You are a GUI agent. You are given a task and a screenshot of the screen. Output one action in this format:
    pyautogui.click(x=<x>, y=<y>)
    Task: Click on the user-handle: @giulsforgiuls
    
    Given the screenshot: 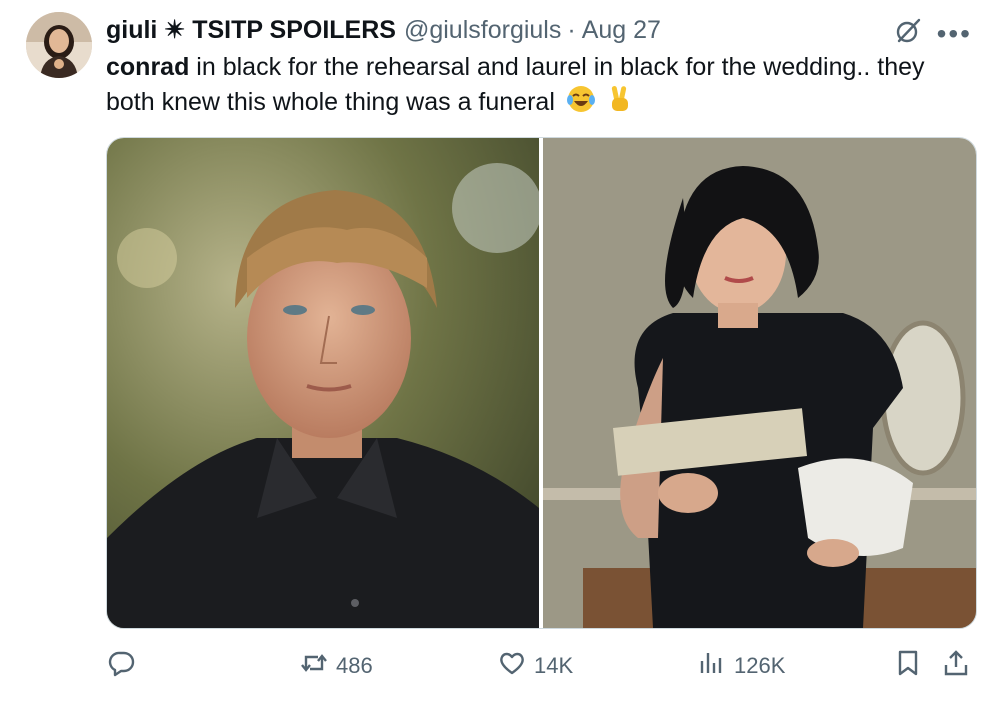 What is the action you would take?
    pyautogui.click(x=482, y=30)
    